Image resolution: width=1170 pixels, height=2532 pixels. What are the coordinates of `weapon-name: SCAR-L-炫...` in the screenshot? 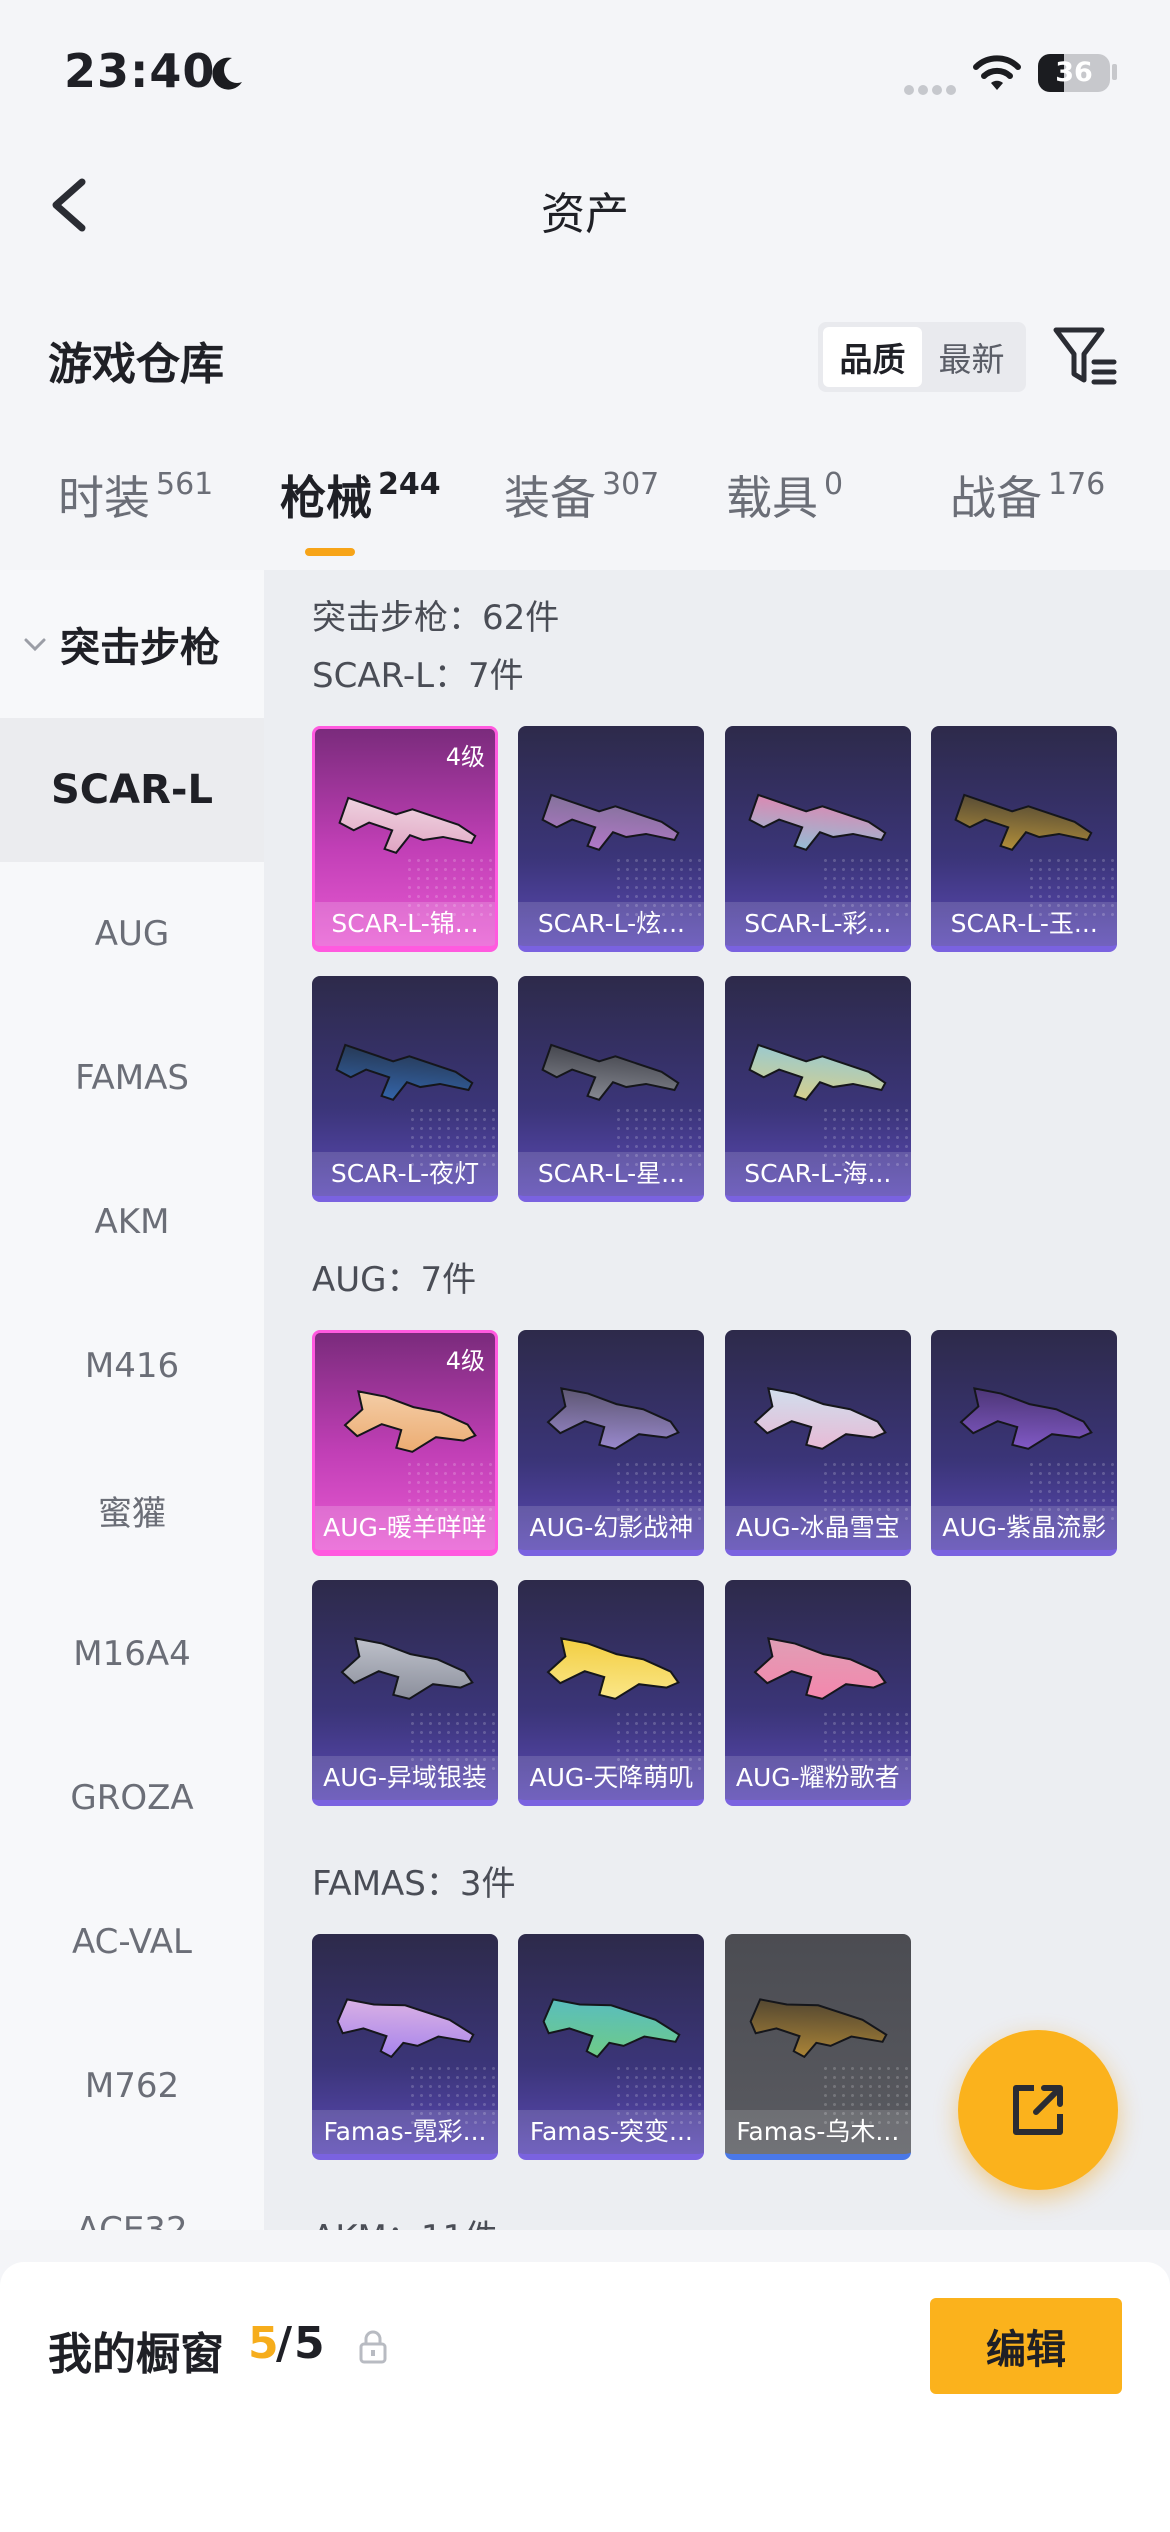 It's located at (611, 924).